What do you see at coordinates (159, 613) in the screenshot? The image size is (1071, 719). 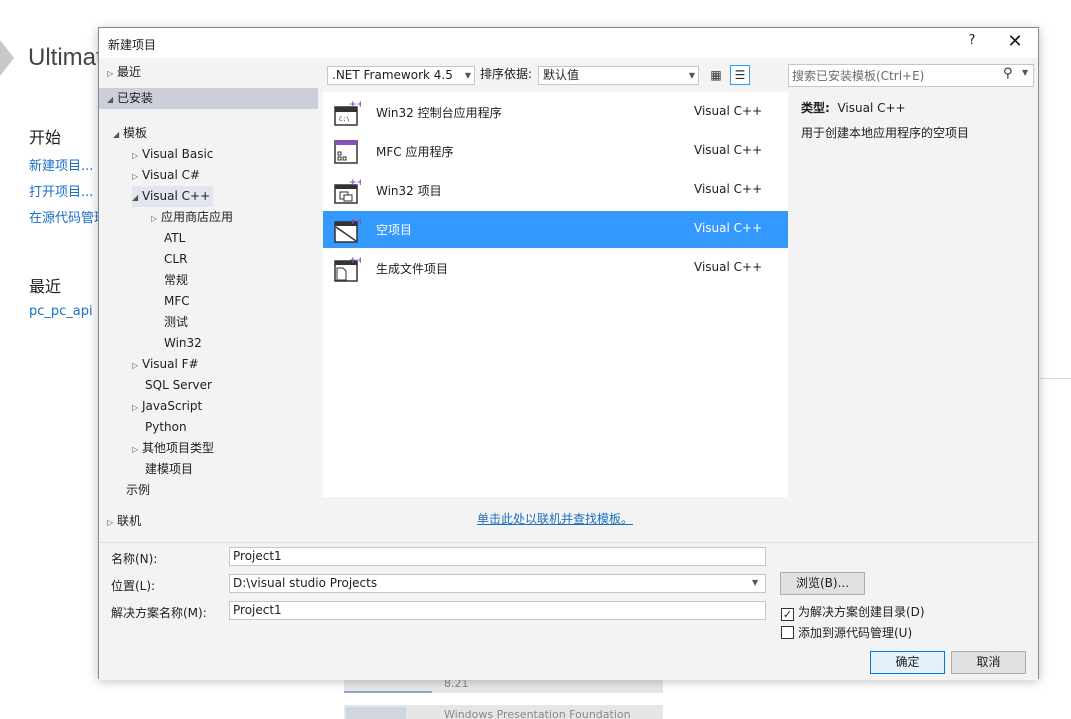 I see `solution-name-label: 解决方案名称(M):` at bounding box center [159, 613].